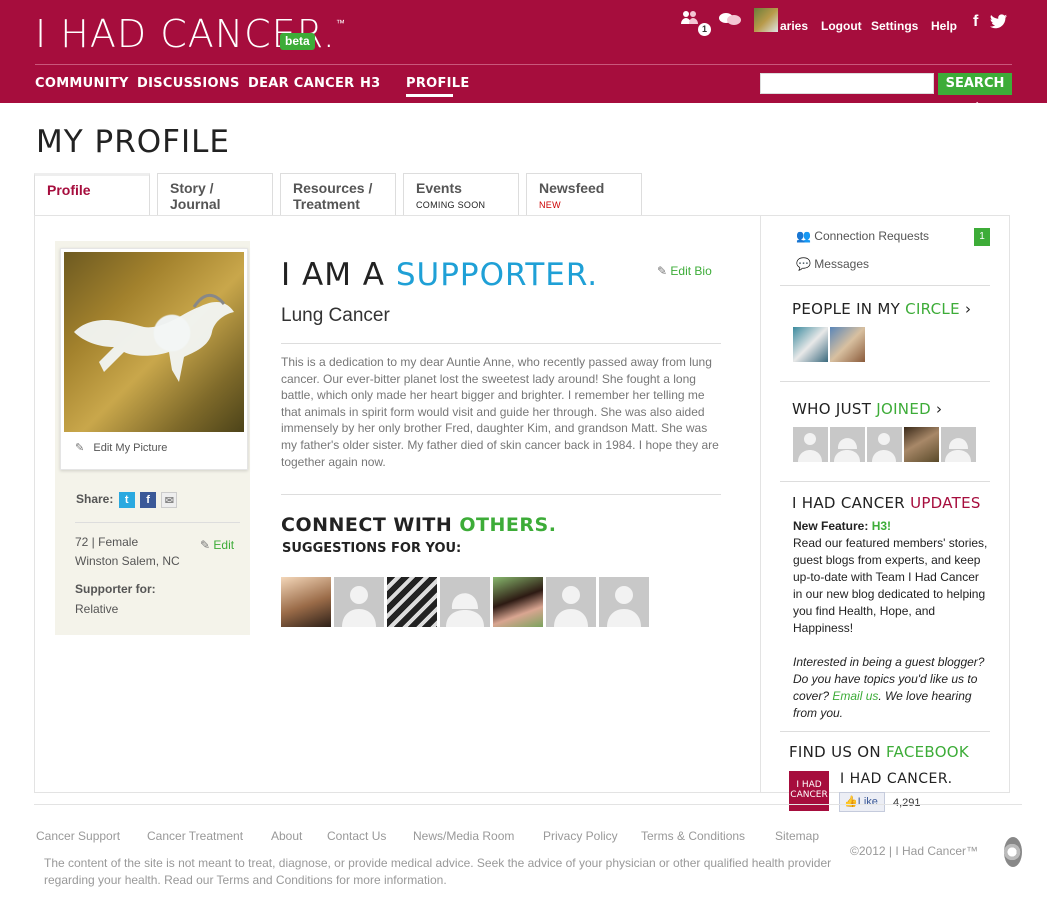 This screenshot has width=1047, height=920. Describe the element at coordinates (841, 264) in the screenshot. I see `messages-label: Messages` at that location.